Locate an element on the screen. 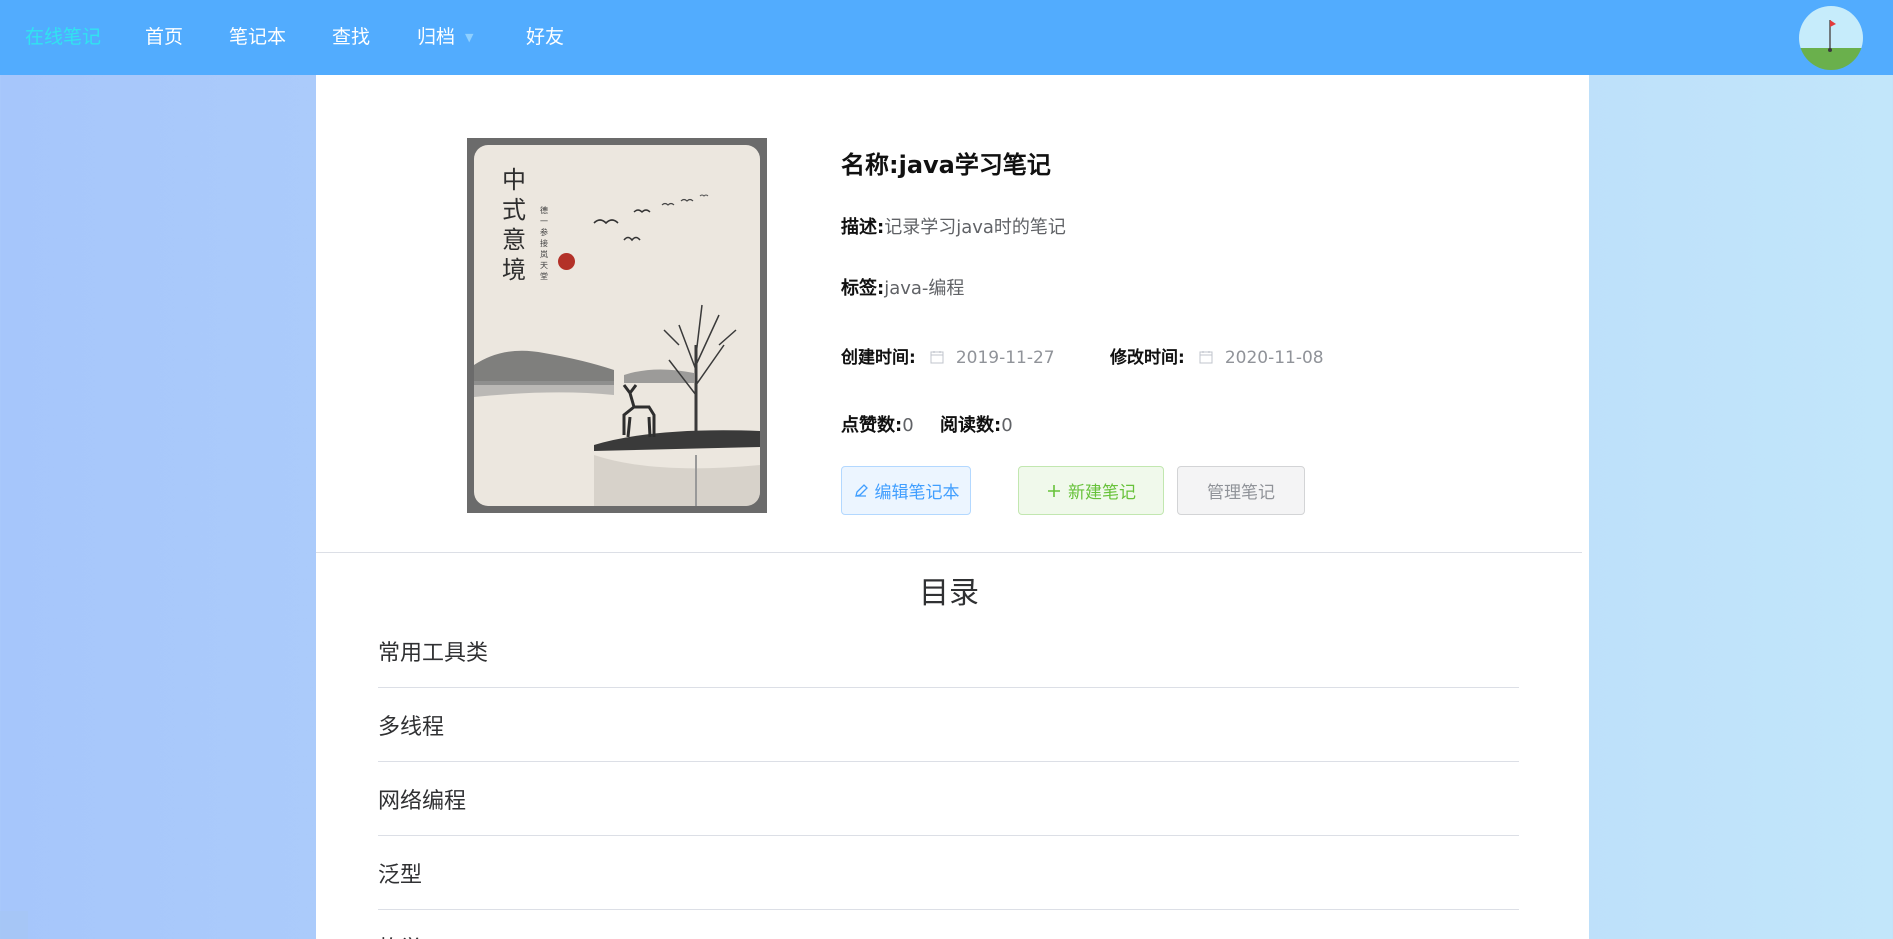  modified-label: 修改时间: is located at coordinates (1147, 358).